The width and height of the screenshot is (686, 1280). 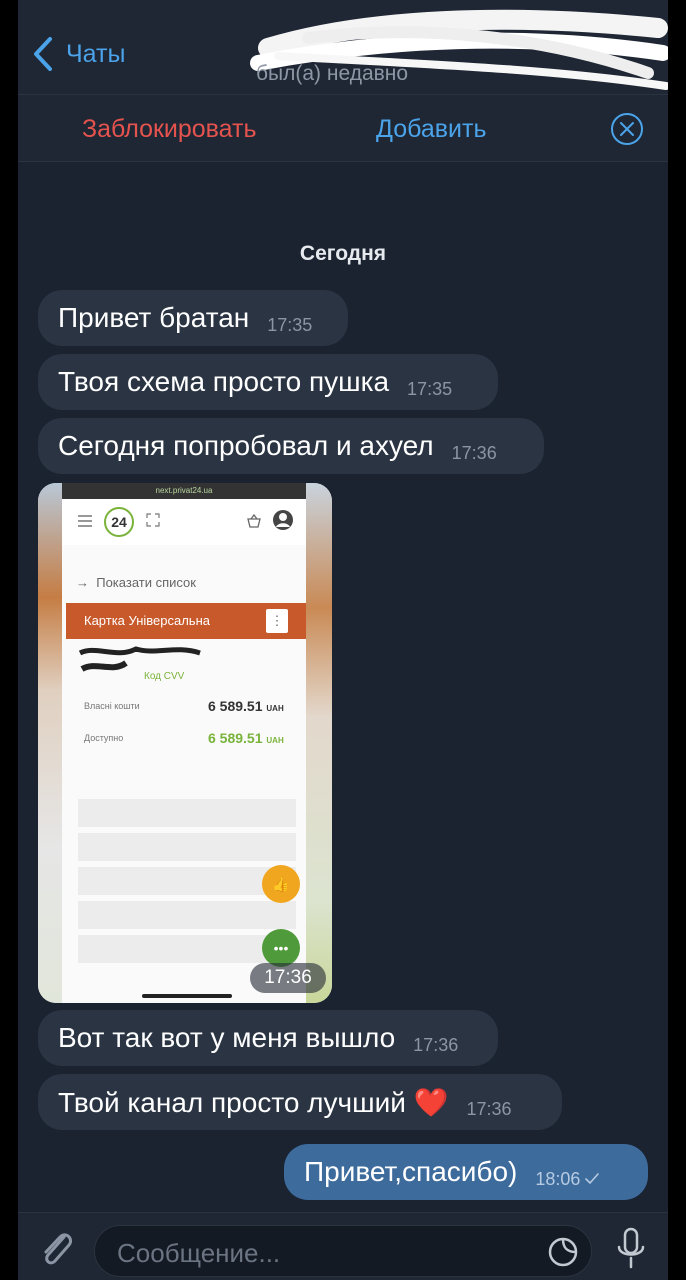 I want to click on redacted-card-number, so click(x=139, y=659).